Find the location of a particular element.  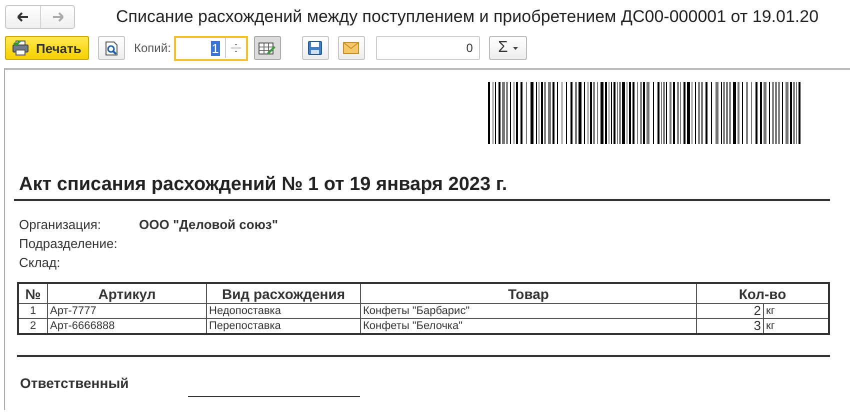

document-title: Акт списания расхождений № 1 от 19 января 2023 г. is located at coordinates (422, 187).